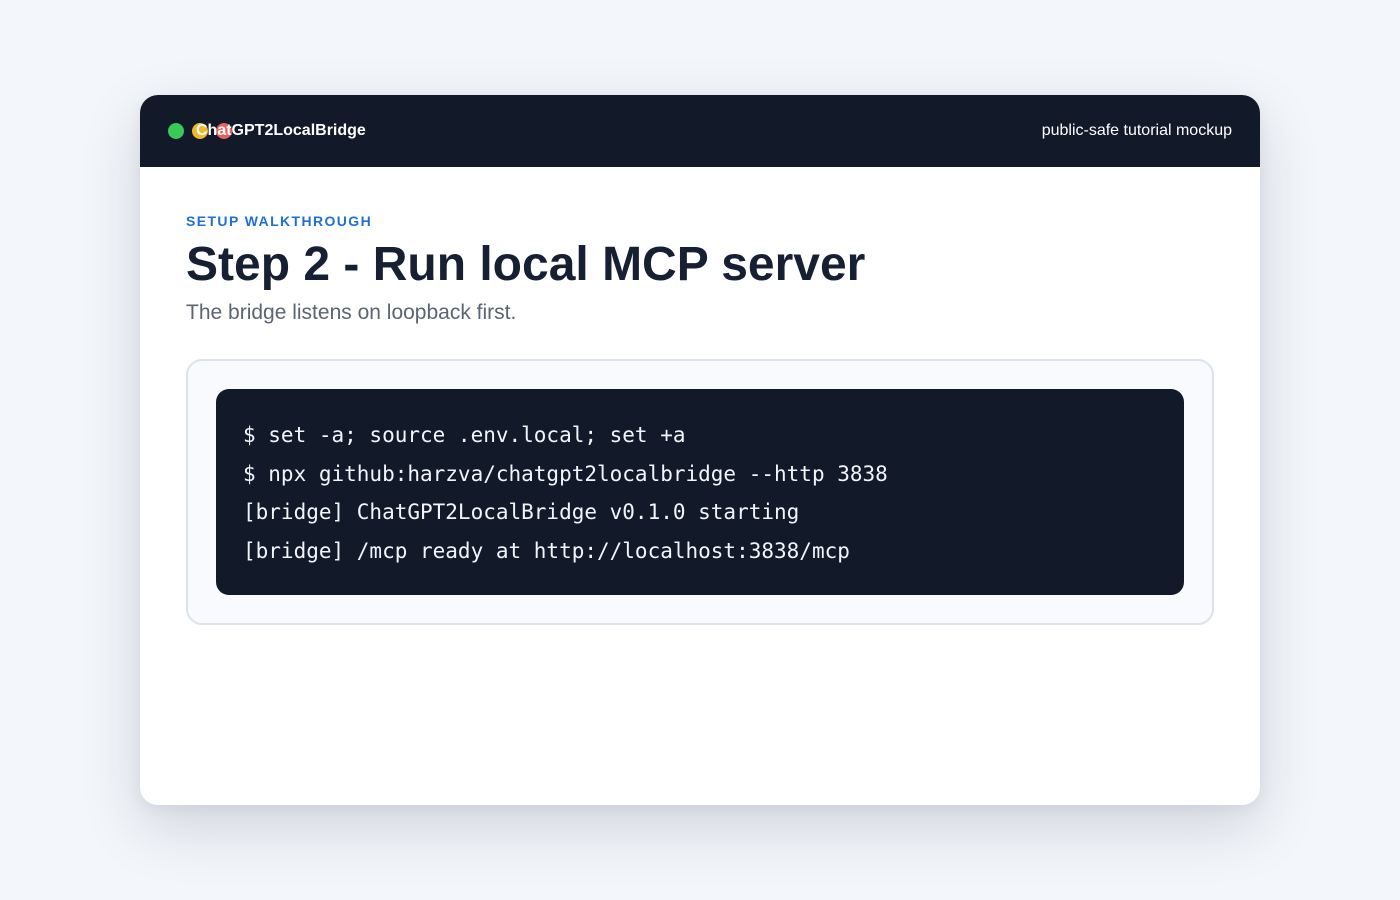 Image resolution: width=1400 pixels, height=900 pixels. Describe the element at coordinates (281, 130) in the screenshot. I see `app-title: ChatGPT2LocalBridge` at that location.